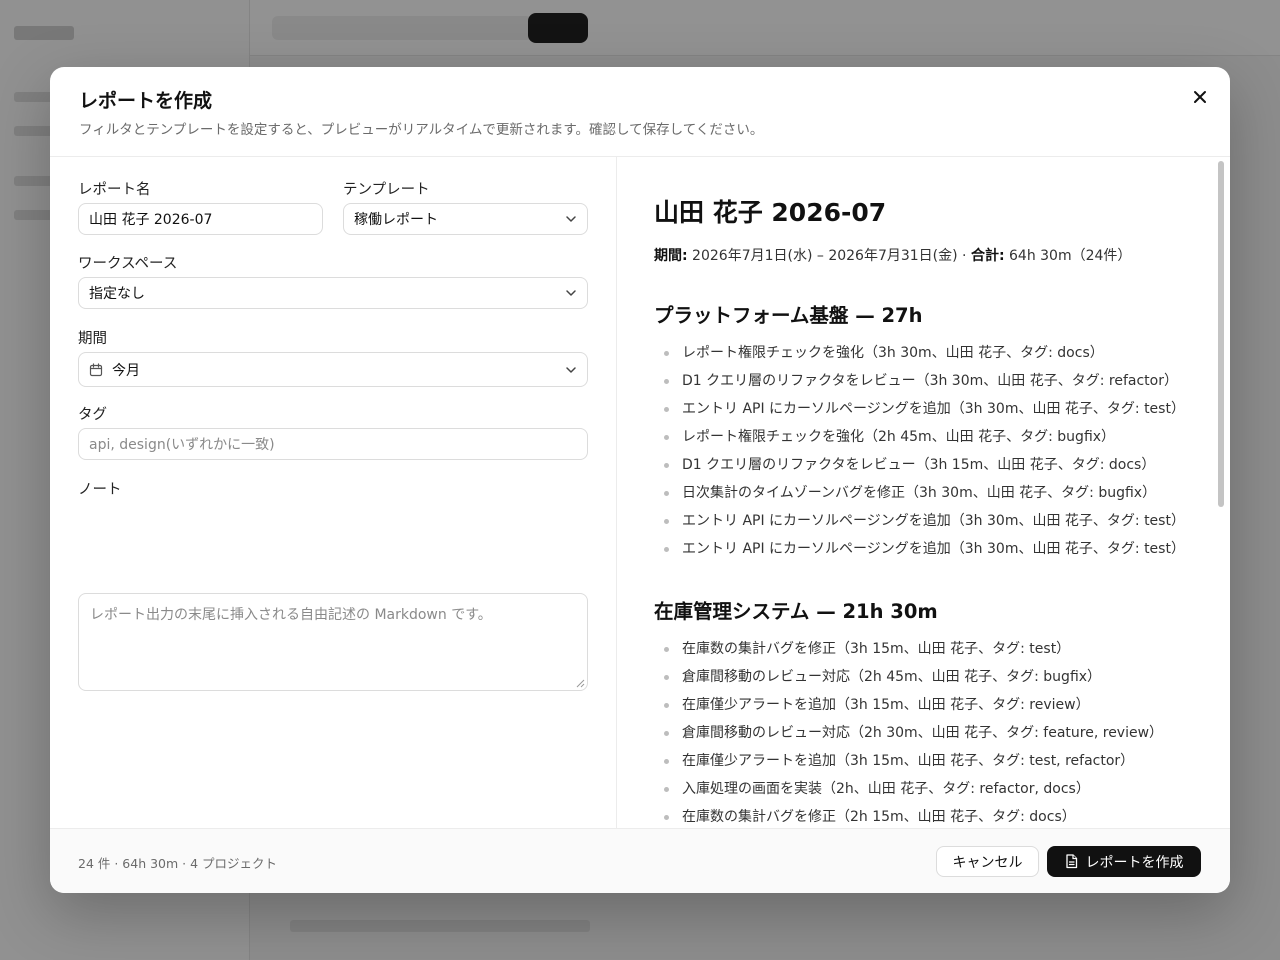 This screenshot has width=1280, height=960. Describe the element at coordinates (396, 220) in the screenshot. I see `template-value: 稼働レポート` at that location.